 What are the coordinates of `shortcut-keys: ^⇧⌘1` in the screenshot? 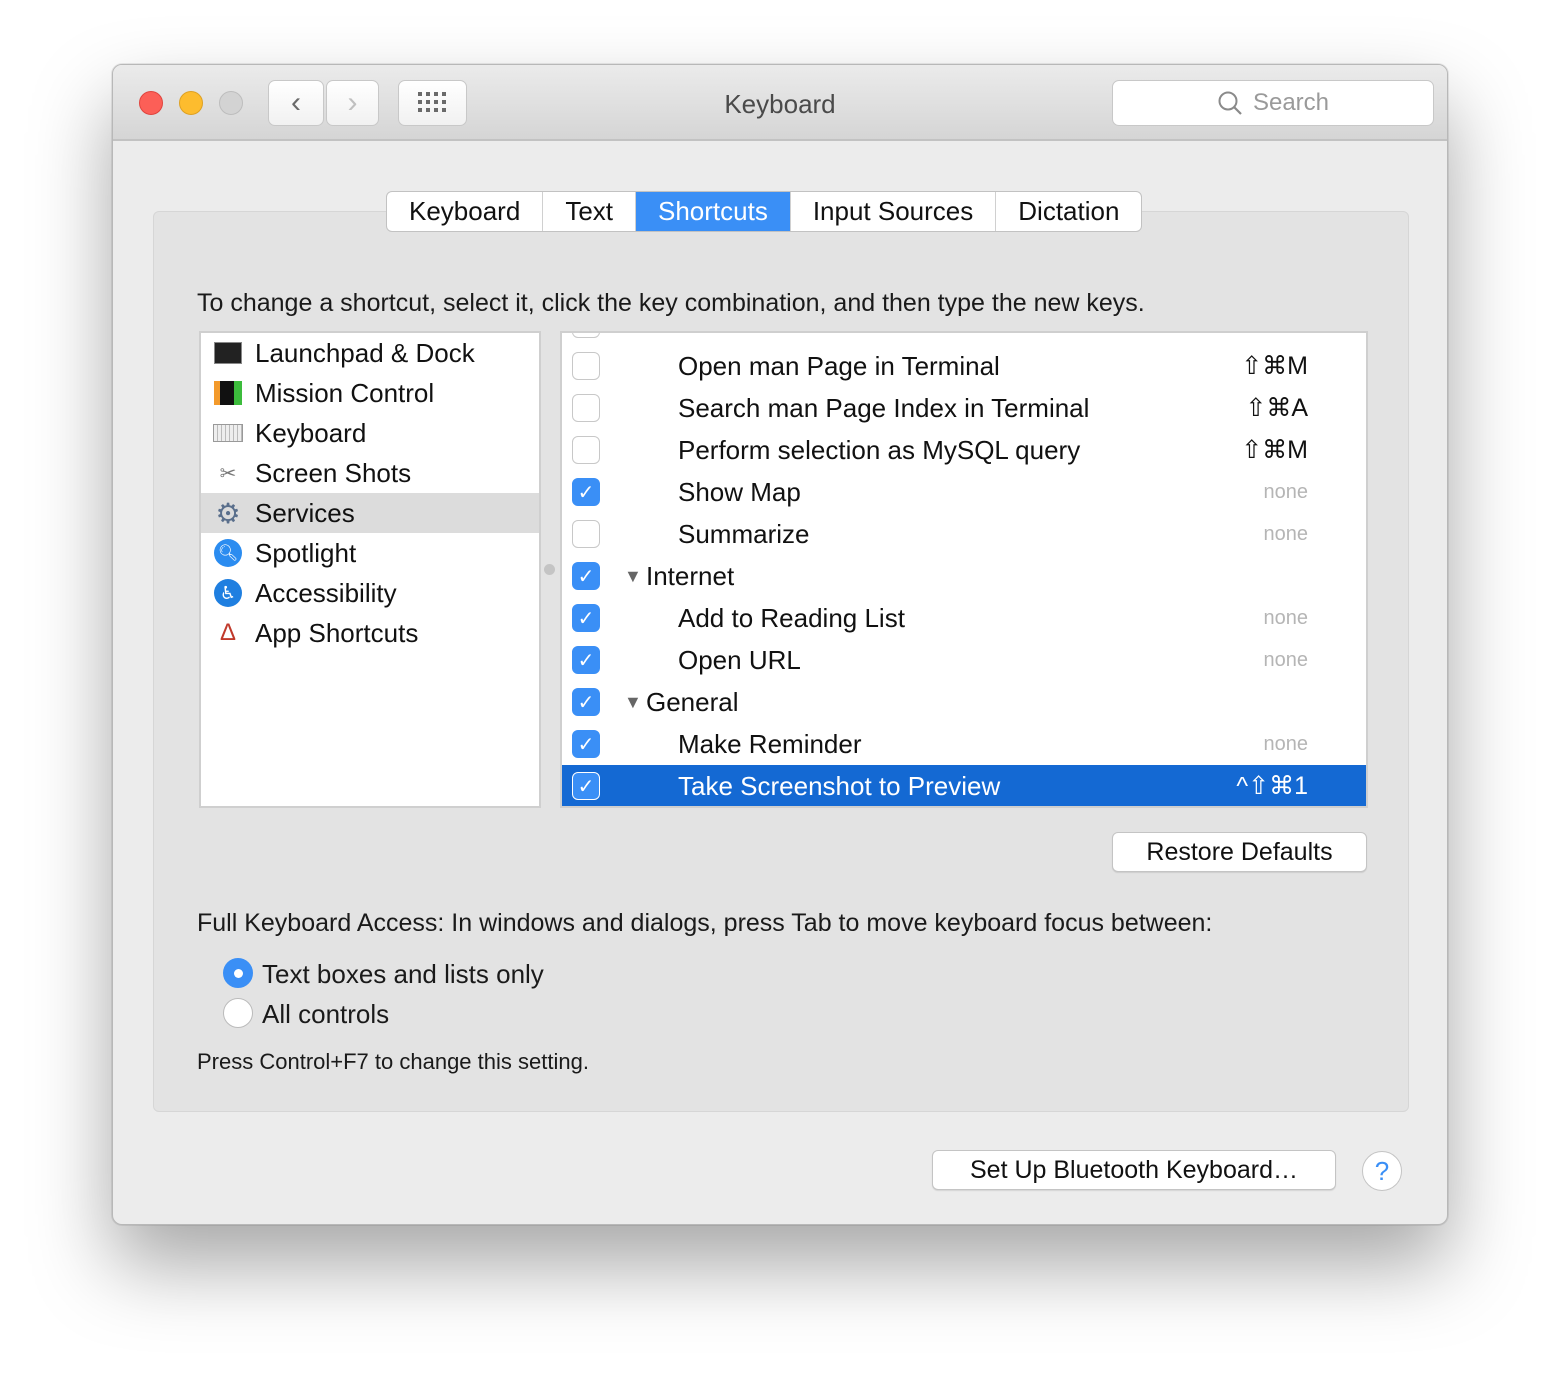 It's located at (1272, 786).